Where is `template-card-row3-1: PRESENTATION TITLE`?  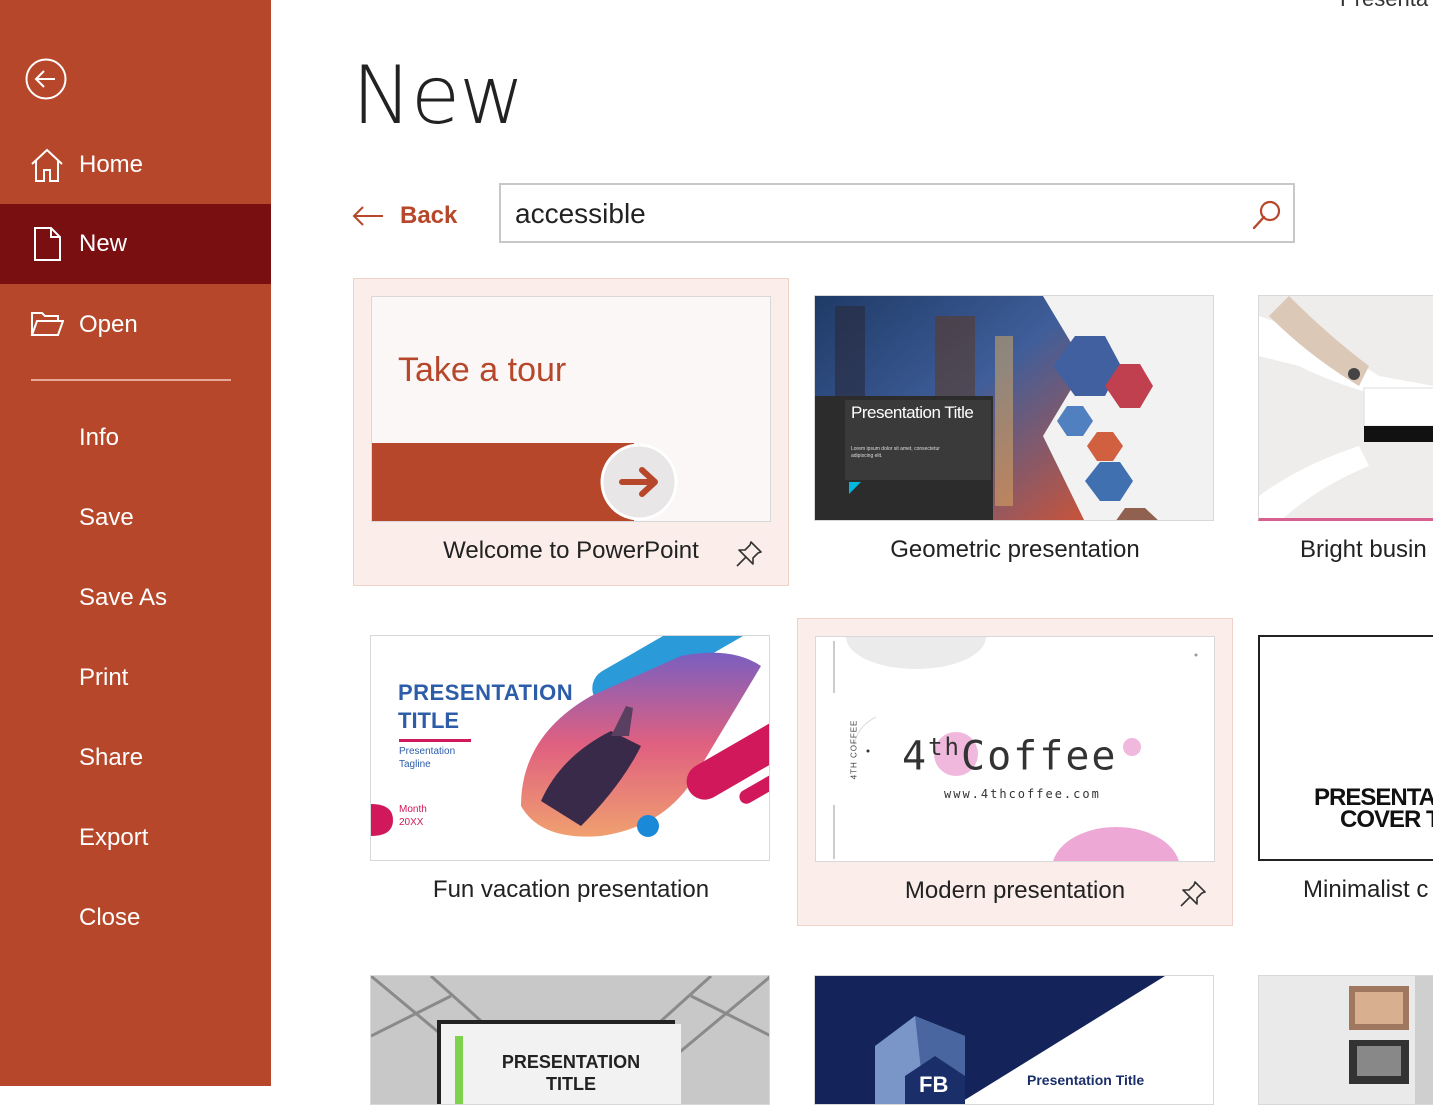
template-card-row3-1: PRESENTATION TITLE is located at coordinates (571, 1031).